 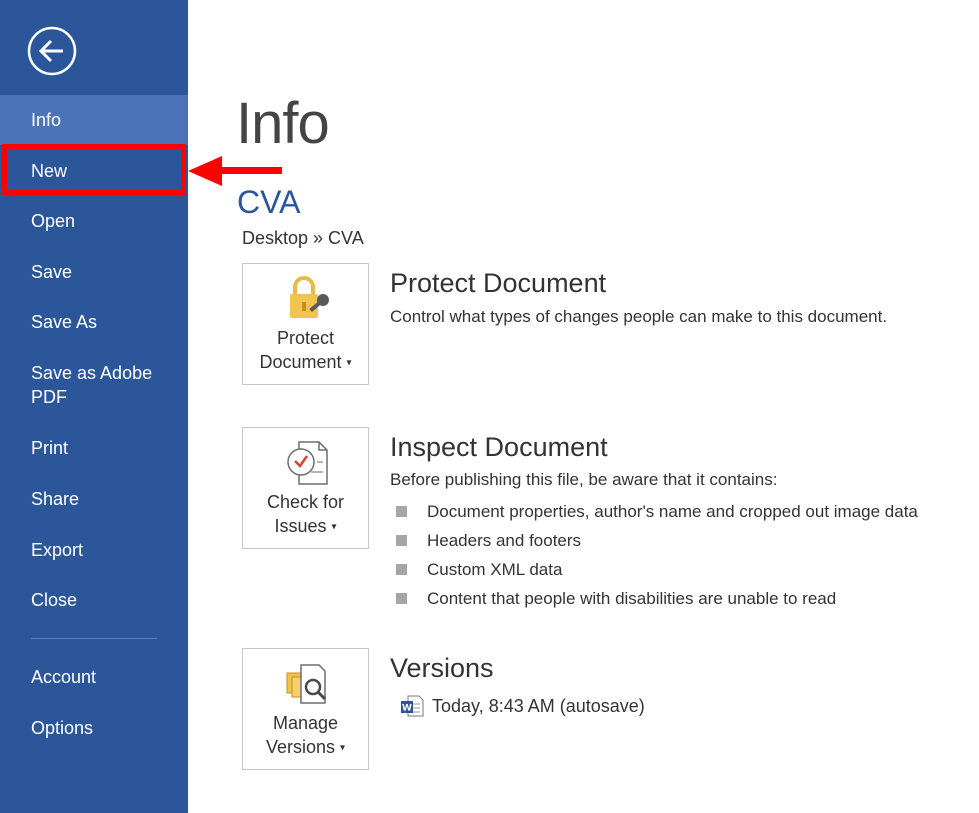 What do you see at coordinates (57, 550) in the screenshot?
I see `nav-export-label: Export` at bounding box center [57, 550].